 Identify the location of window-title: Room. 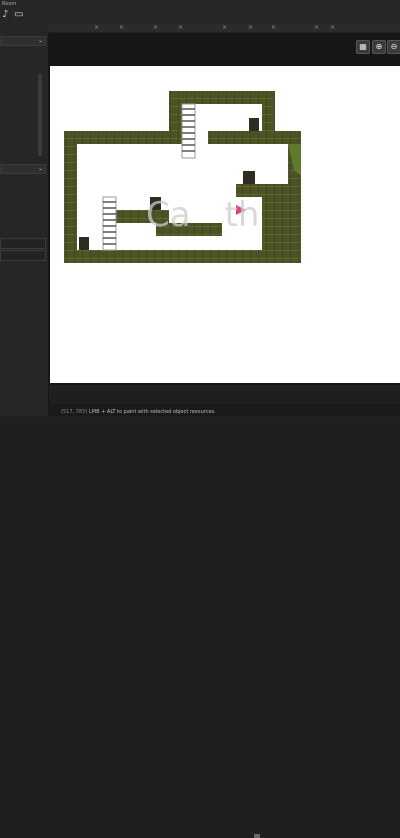
(9, 4).